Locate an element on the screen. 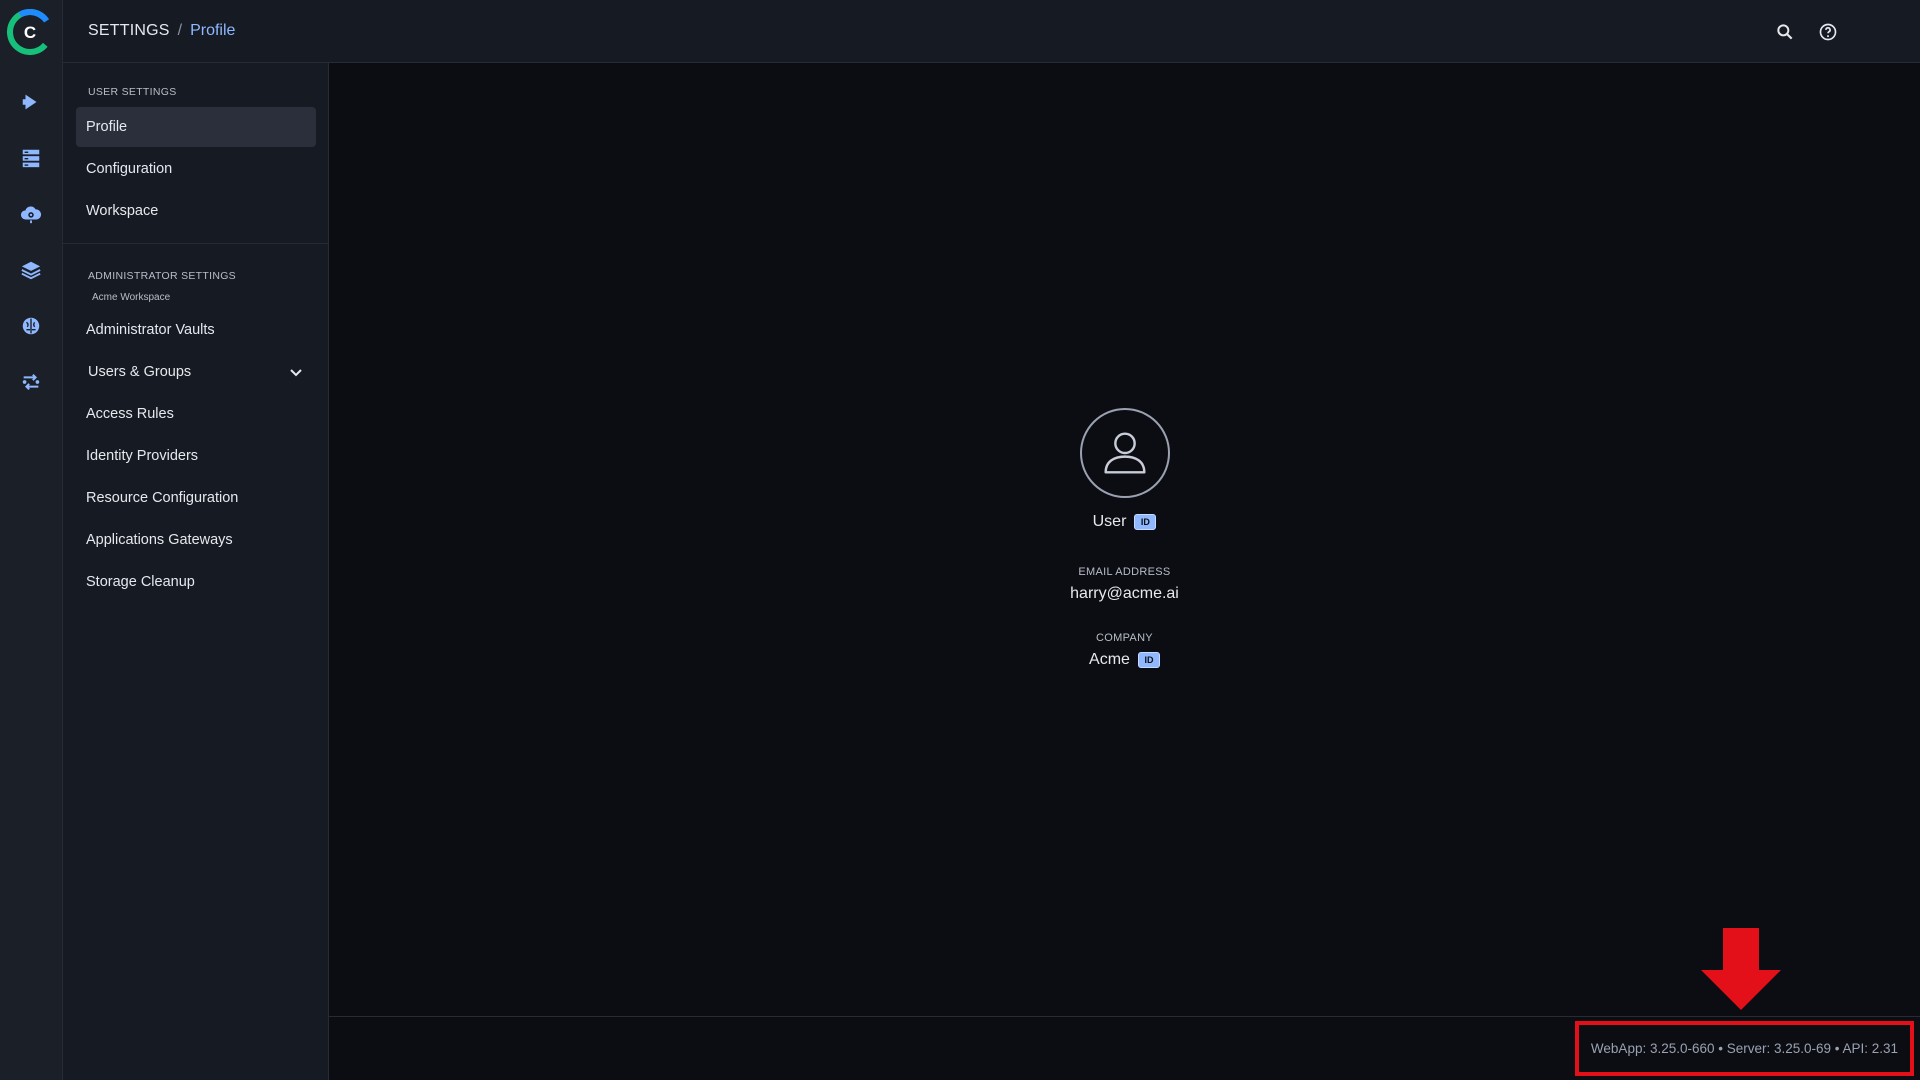 This screenshot has height=1080, width=1920. email-value: harry@acme.ai is located at coordinates (1124, 593).